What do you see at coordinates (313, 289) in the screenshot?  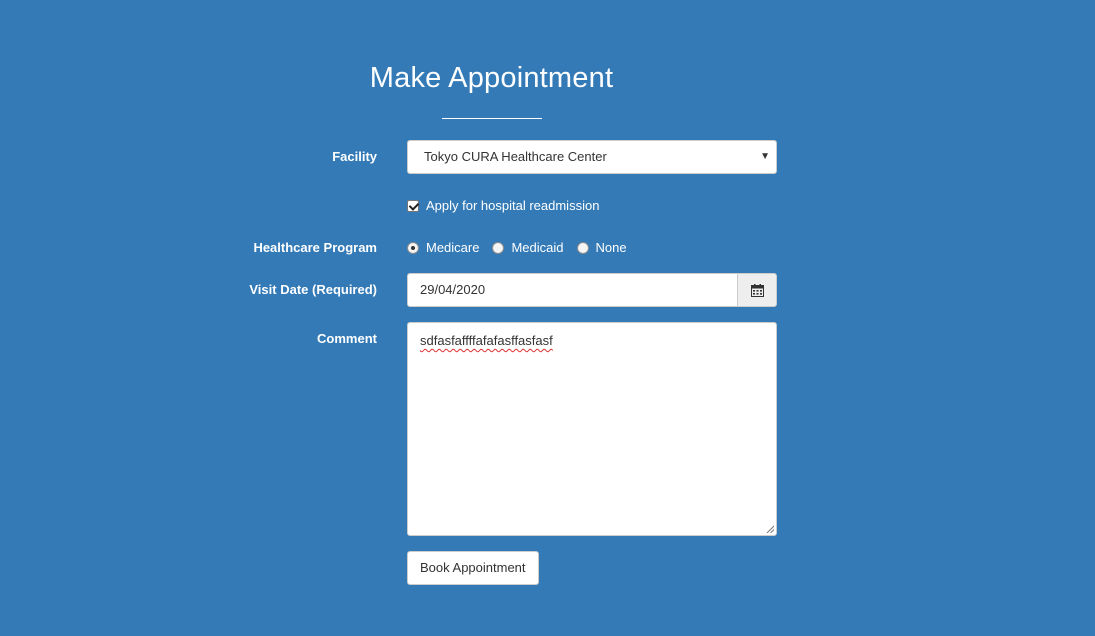 I see `visit-date-label: Visit Date (Required)` at bounding box center [313, 289].